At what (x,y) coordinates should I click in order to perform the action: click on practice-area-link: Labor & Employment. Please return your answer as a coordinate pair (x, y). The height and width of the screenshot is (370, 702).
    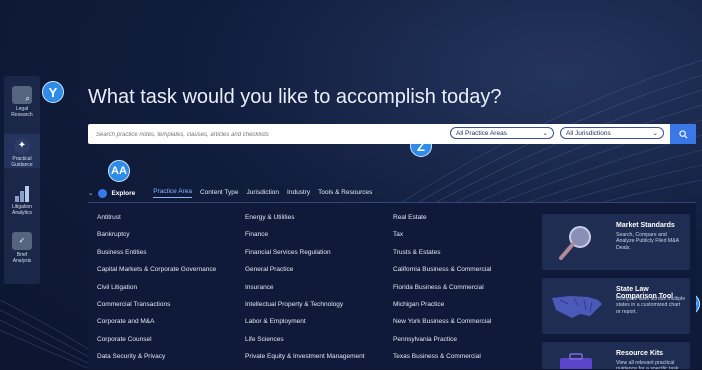
    Looking at the image, I should click on (305, 325).